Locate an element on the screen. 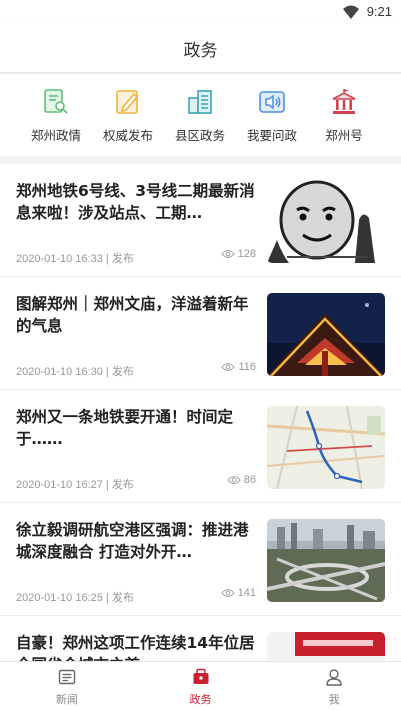 The height and width of the screenshot is (710, 401). page-title: 政务 is located at coordinates (200, 51).